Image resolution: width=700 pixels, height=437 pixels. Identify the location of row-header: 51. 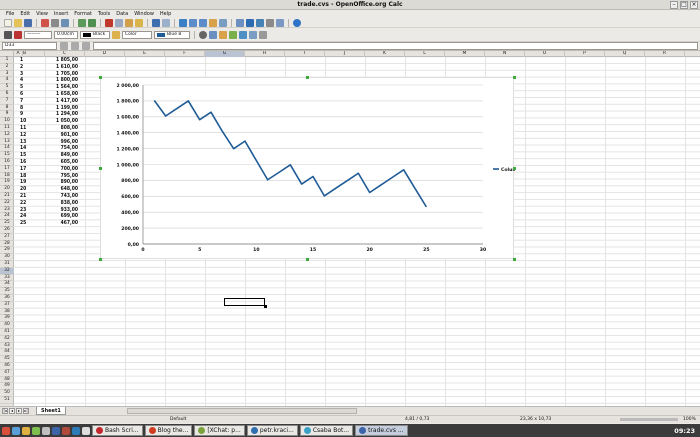
(7, 400).